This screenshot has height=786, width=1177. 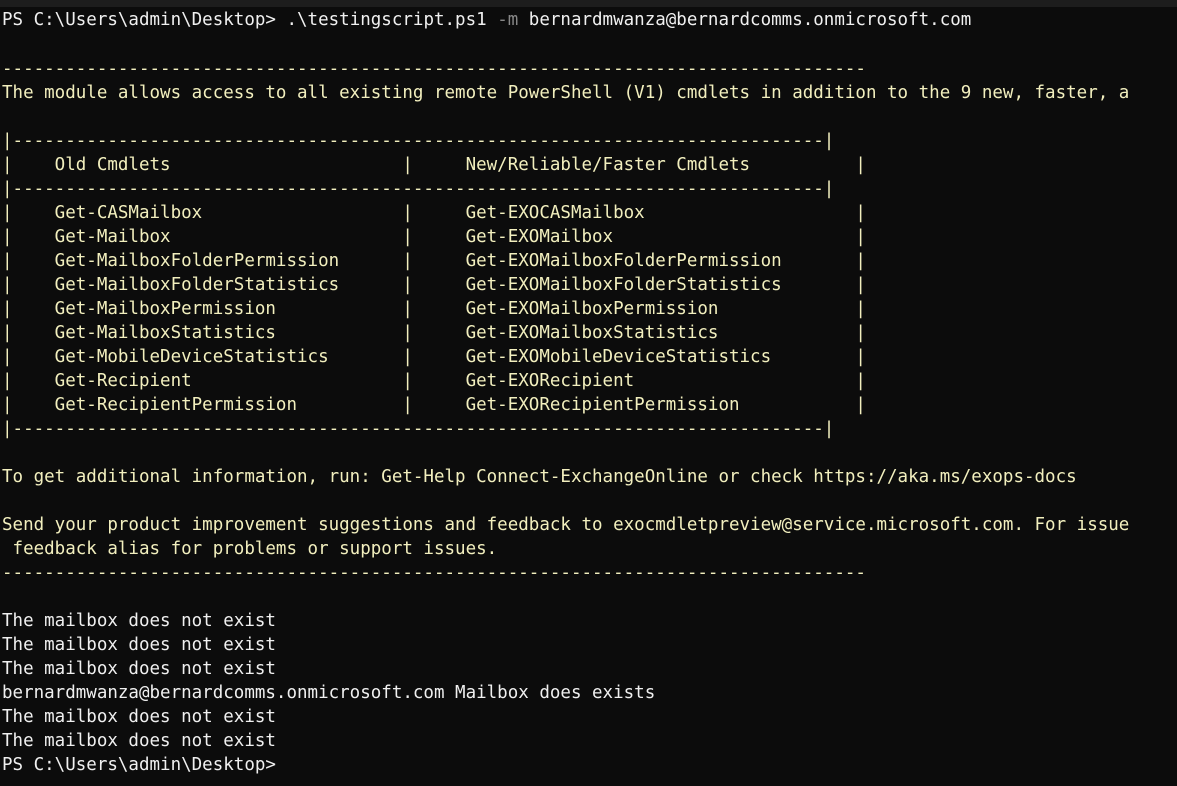 What do you see at coordinates (434, 237) in the screenshot?
I see `table-row: | Get-Mailbox | Get-EXOMailbox |` at bounding box center [434, 237].